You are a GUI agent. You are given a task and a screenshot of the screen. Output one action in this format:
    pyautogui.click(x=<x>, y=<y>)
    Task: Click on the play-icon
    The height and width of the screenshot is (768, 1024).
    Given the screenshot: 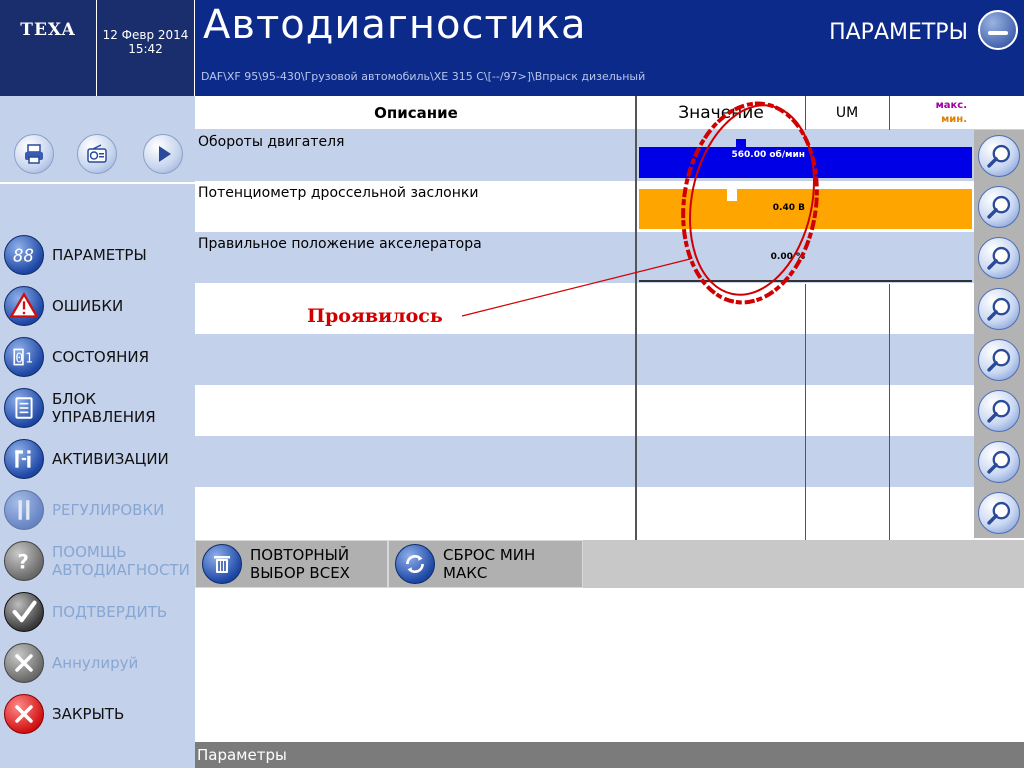 What is the action you would take?
    pyautogui.click(x=165, y=154)
    